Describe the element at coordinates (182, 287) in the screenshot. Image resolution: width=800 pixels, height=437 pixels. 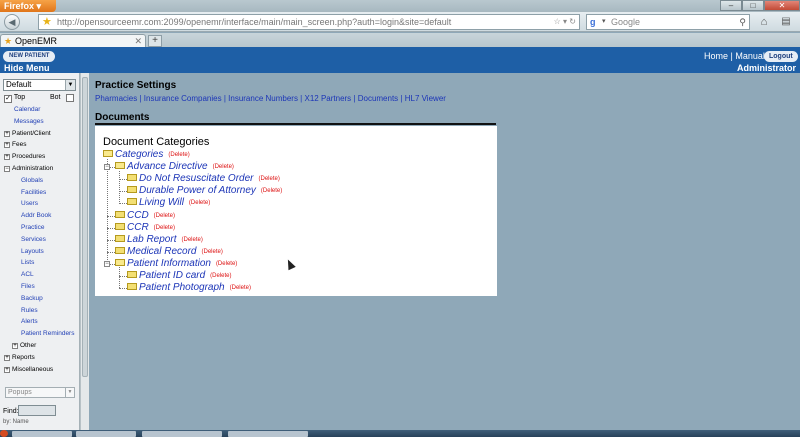
I see `category-label: Patient Photograph` at that location.